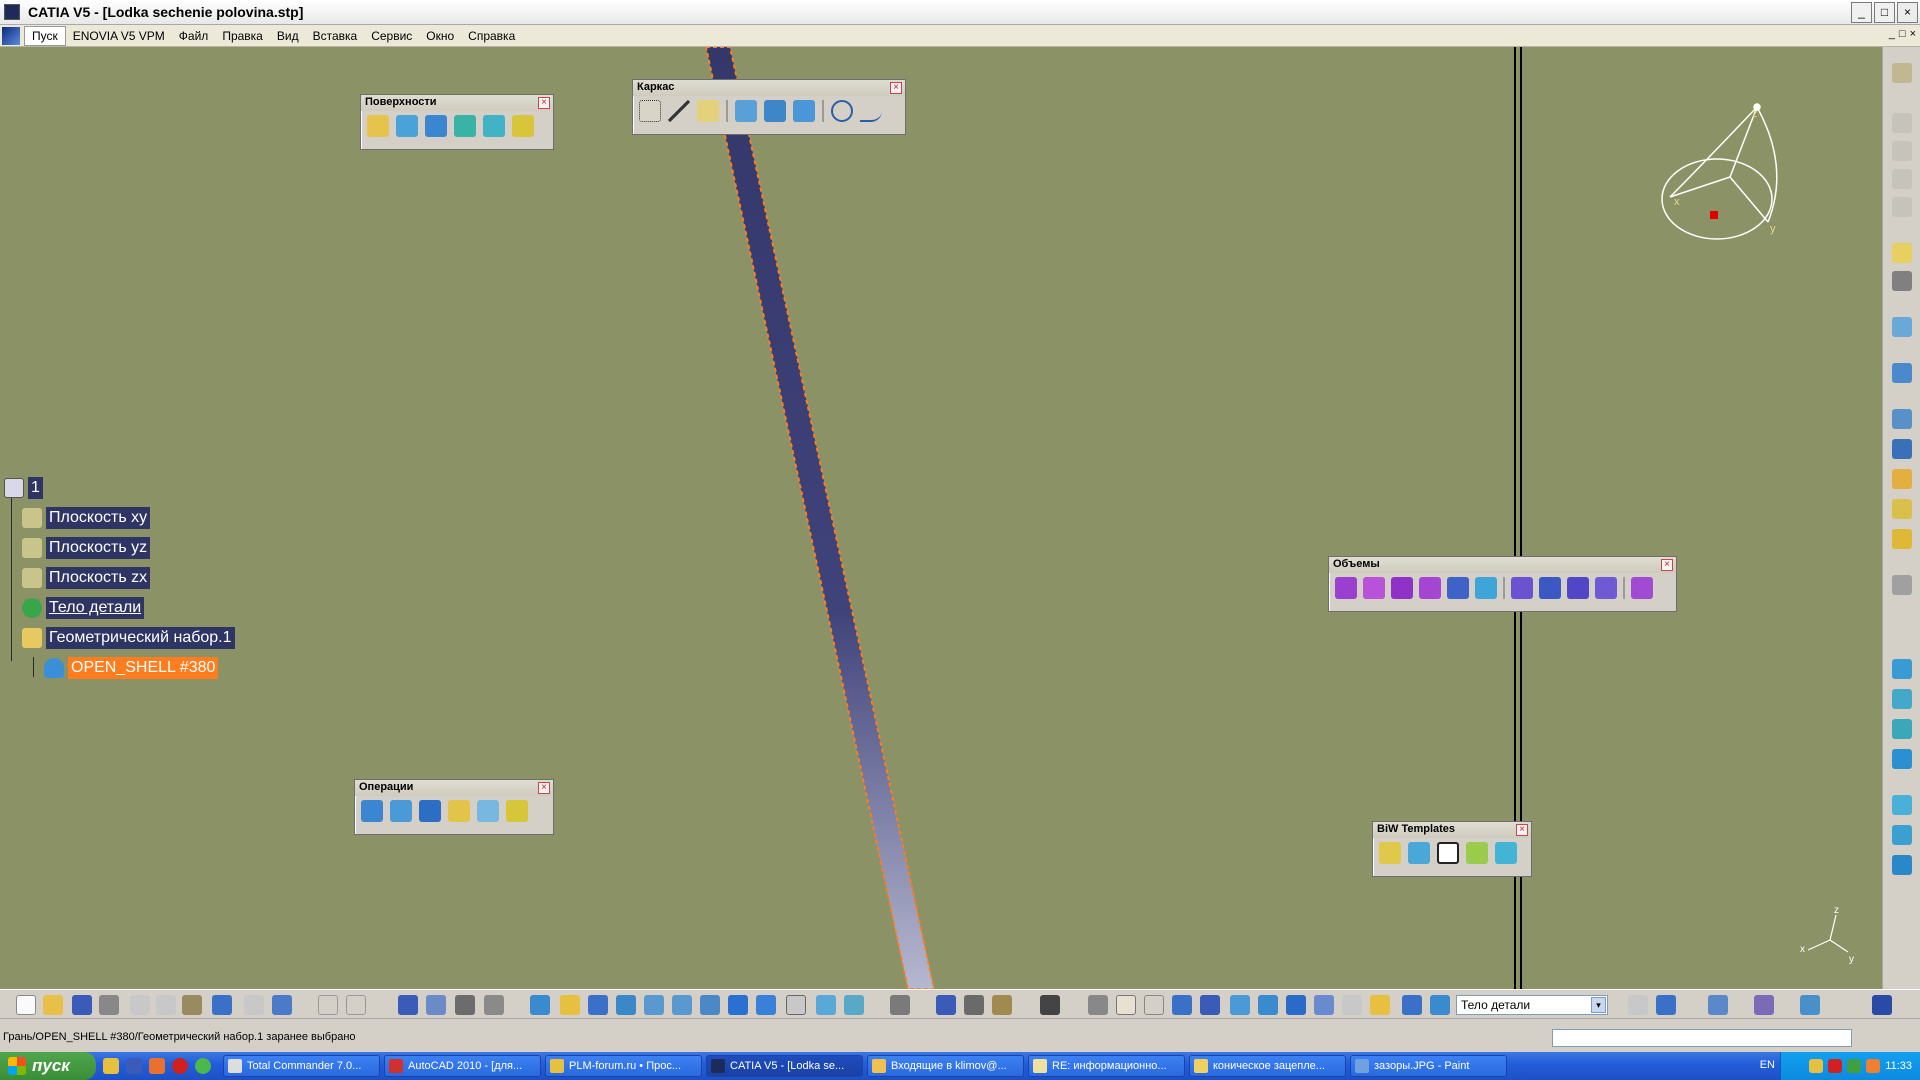  What do you see at coordinates (1458, 588) in the screenshot?
I see `volume-thick-icon` at bounding box center [1458, 588].